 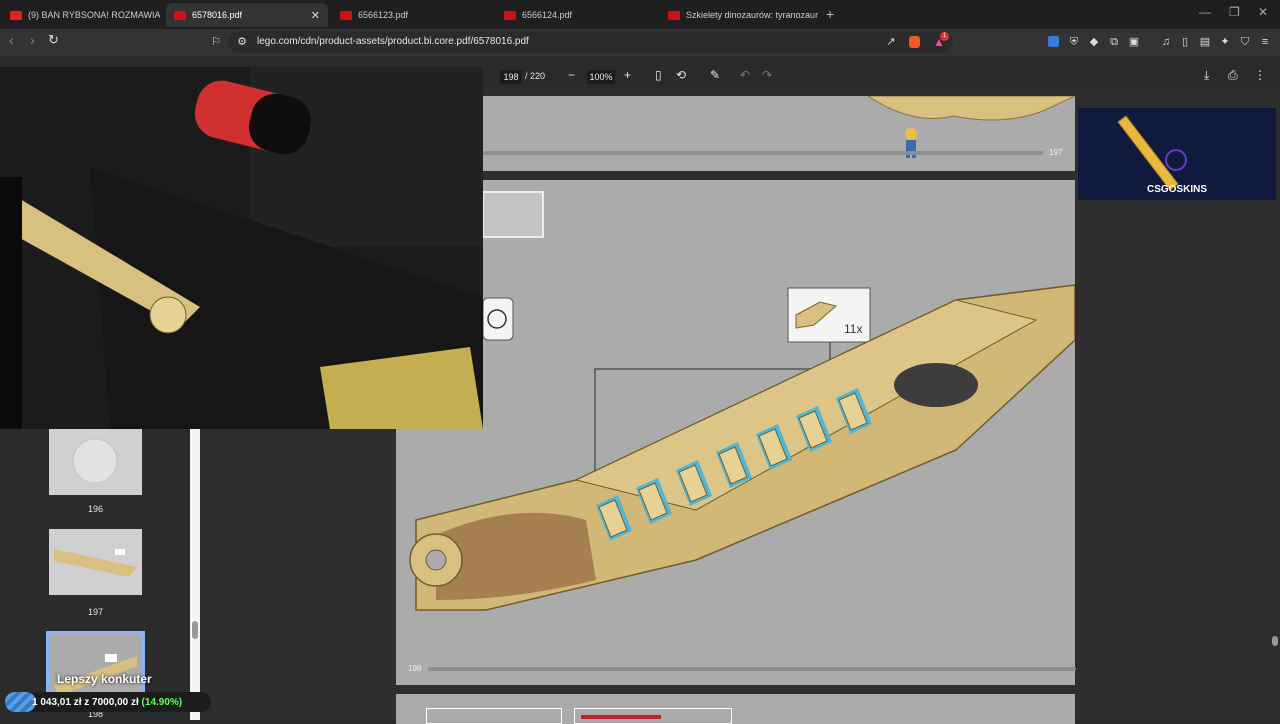 What do you see at coordinates (944, 36) in the screenshot?
I see `rewards-badge: 1` at bounding box center [944, 36].